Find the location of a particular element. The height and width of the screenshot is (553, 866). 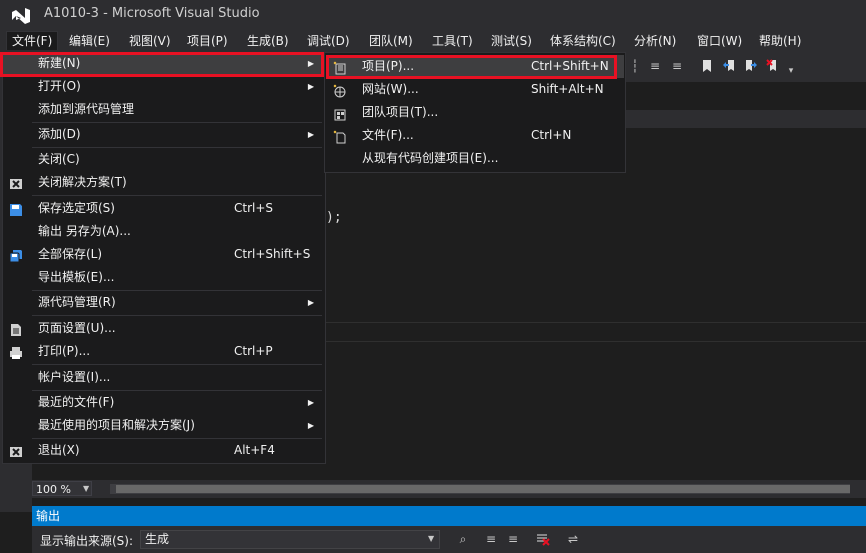

current-line-highlight is located at coordinates (596, 332).